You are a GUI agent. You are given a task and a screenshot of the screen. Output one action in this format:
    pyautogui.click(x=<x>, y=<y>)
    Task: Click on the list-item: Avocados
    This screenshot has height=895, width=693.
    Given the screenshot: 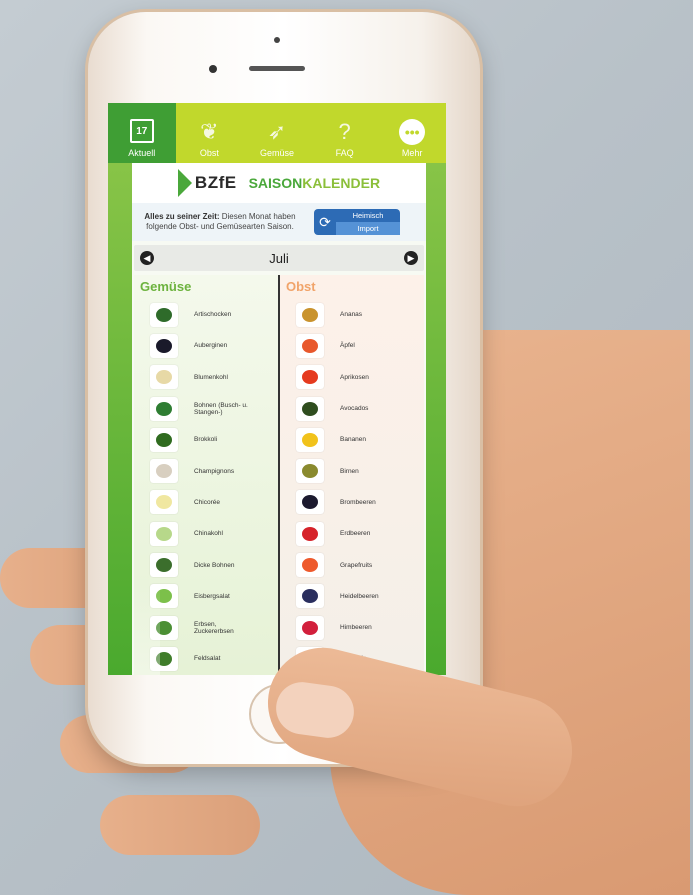 What is the action you would take?
    pyautogui.click(x=352, y=408)
    